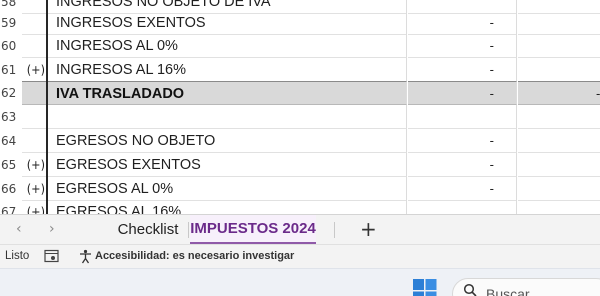 Image resolution: width=600 pixels, height=296 pixels. I want to click on sheet-row-61: 61 (+) INGRESOS AL 16% -, so click(300, 70).